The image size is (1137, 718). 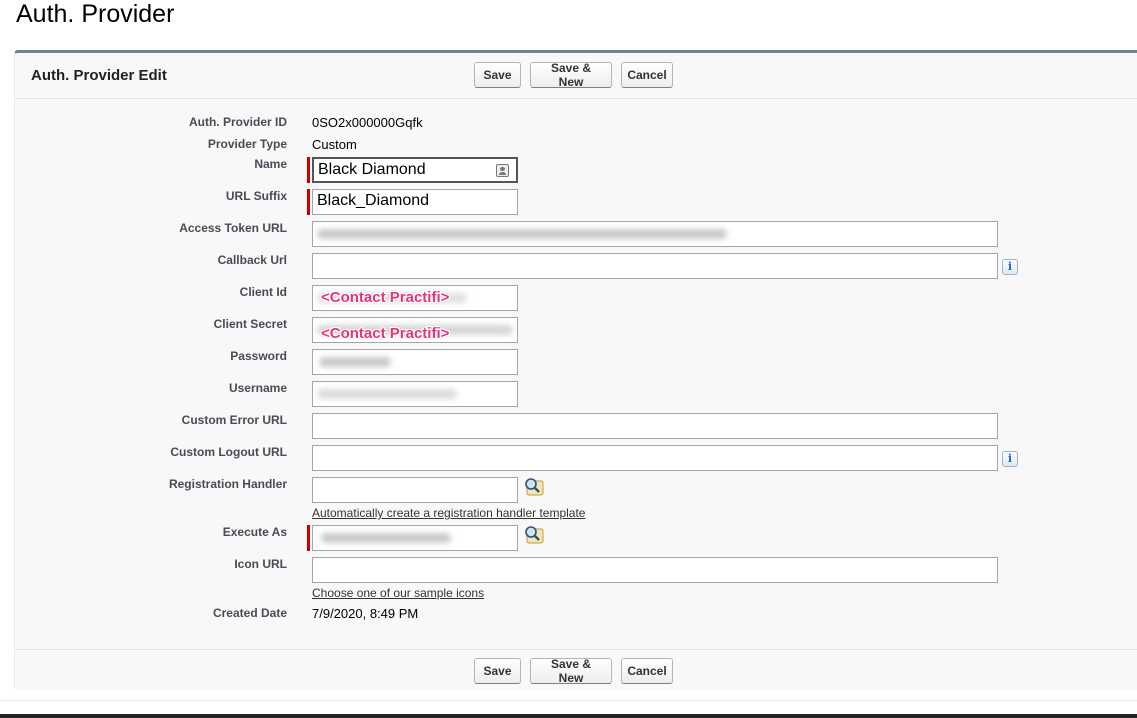 What do you see at coordinates (655, 570) in the screenshot?
I see `icon-url-input` at bounding box center [655, 570].